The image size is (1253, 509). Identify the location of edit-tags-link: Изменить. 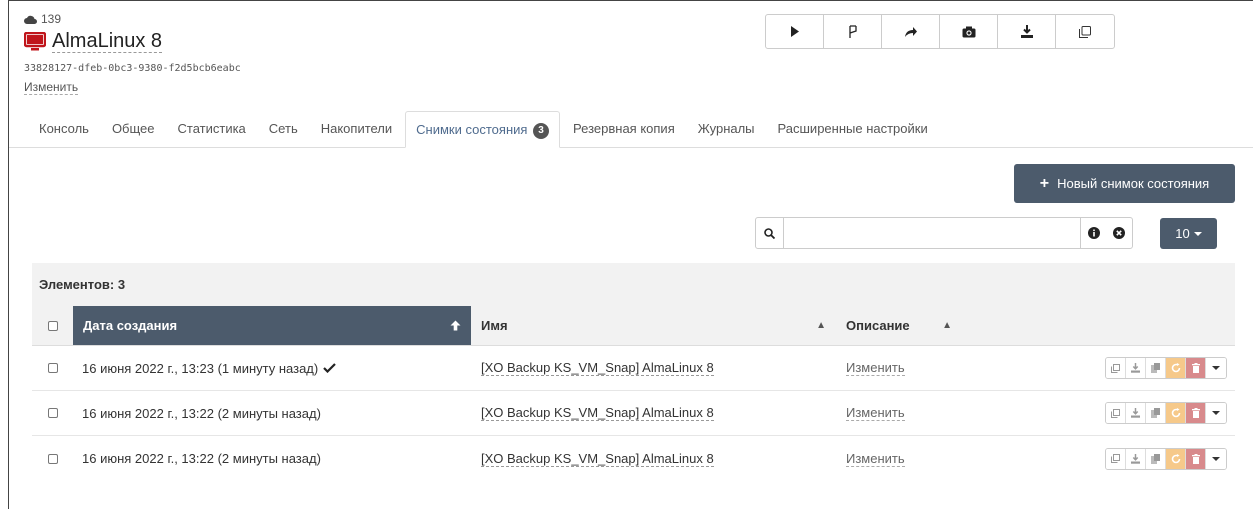
(51, 87).